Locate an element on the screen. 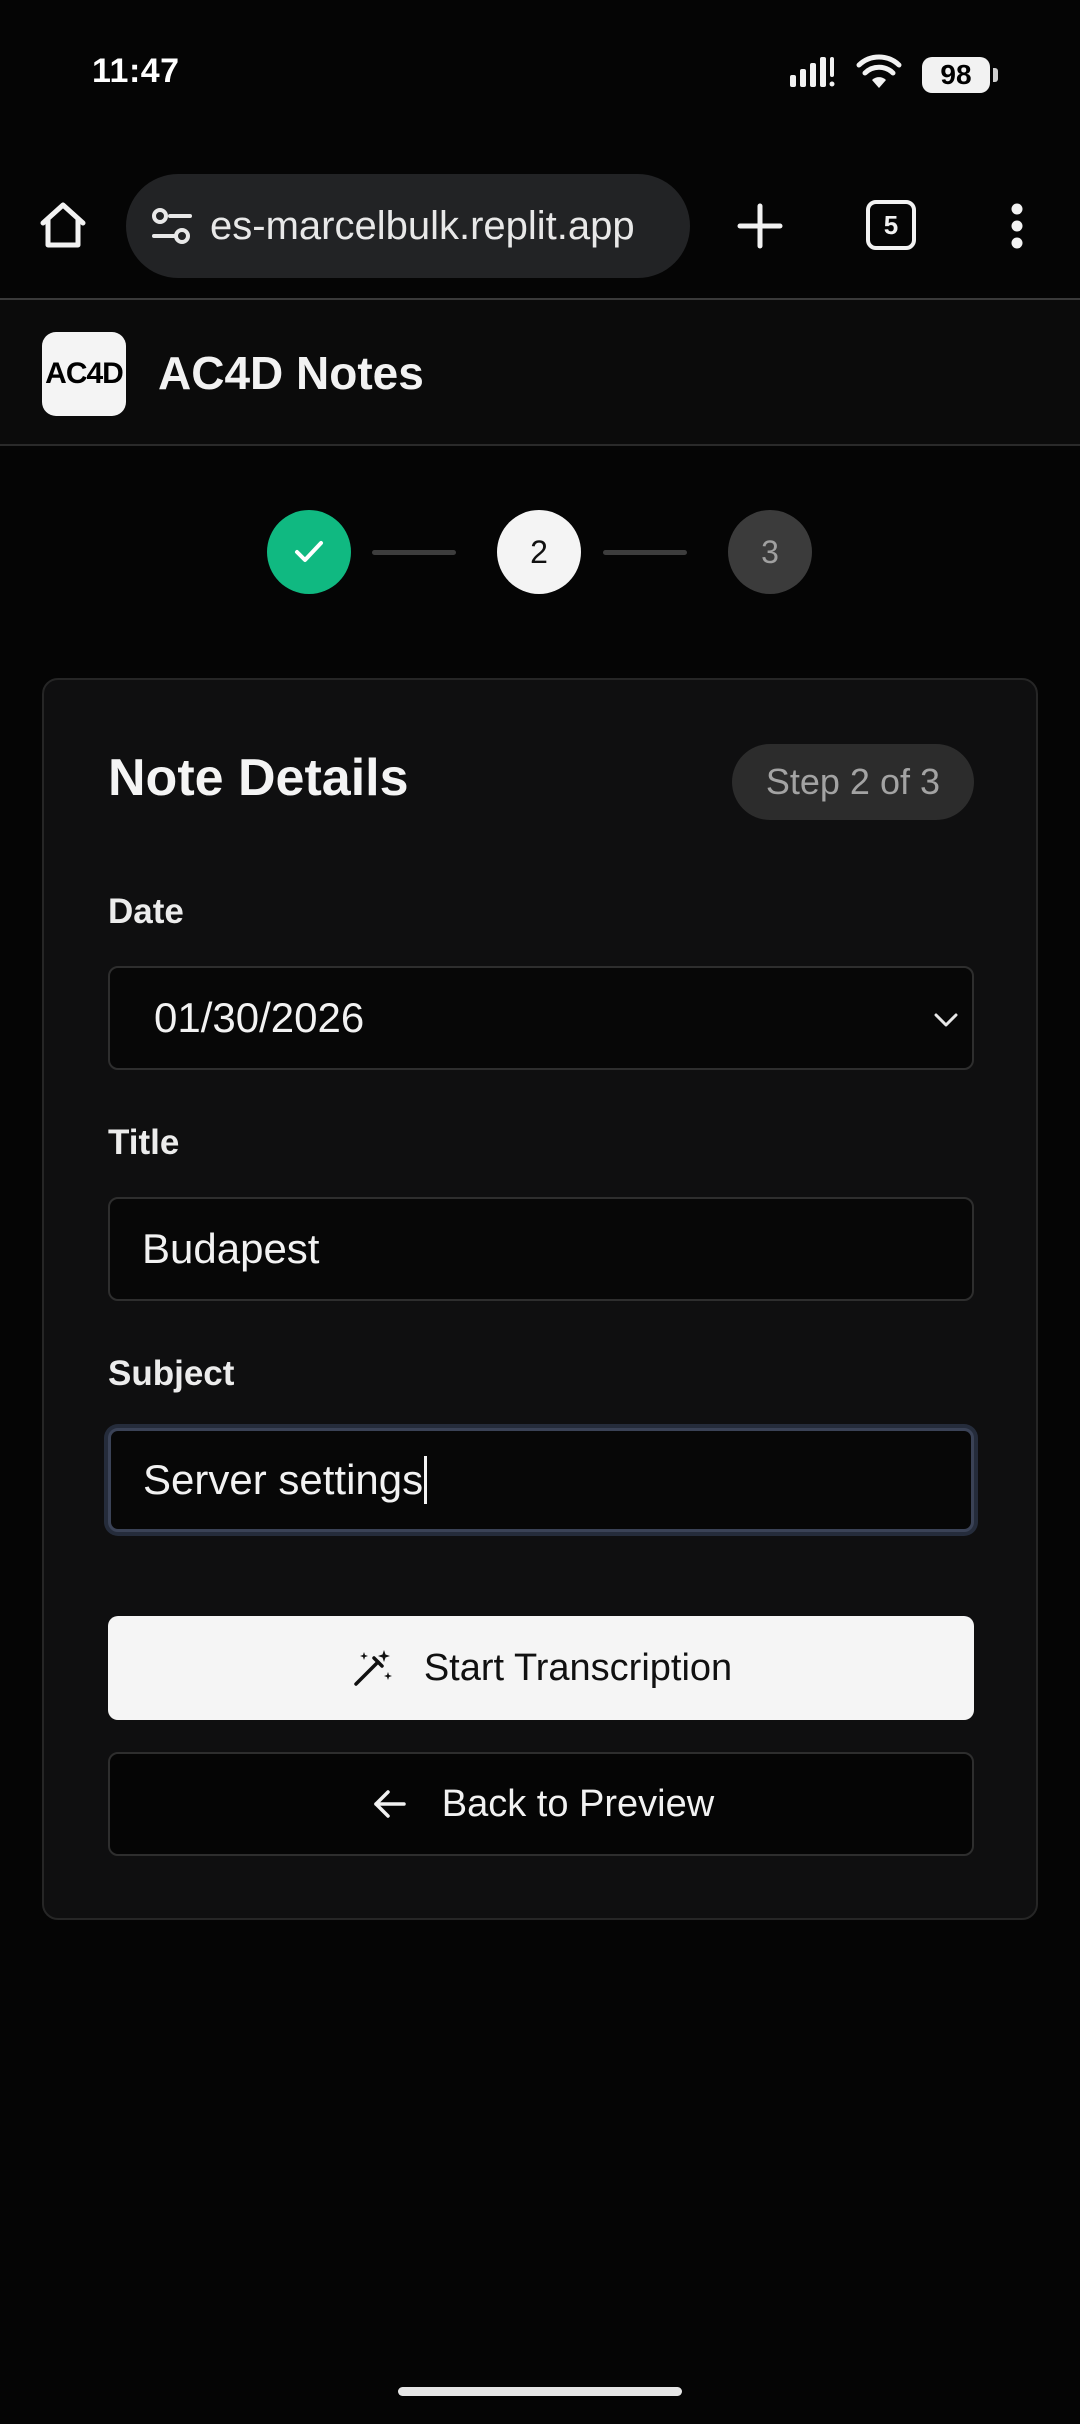 The image size is (1080, 2424). status-time: 11:47 is located at coordinates (136, 71).